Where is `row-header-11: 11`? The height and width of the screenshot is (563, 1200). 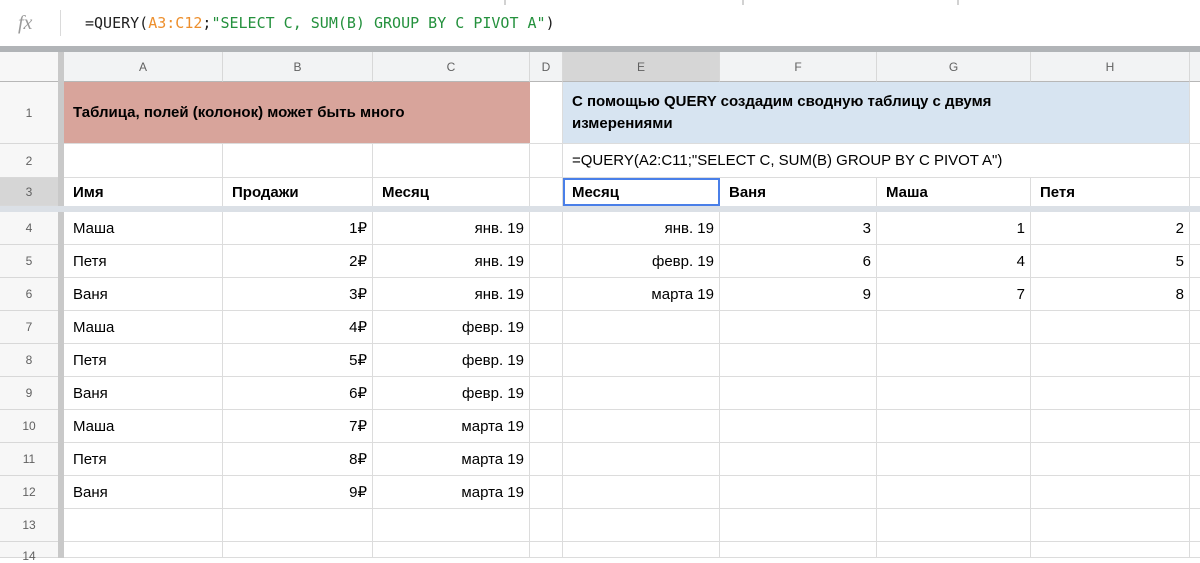
row-header-11: 11 is located at coordinates (29, 459).